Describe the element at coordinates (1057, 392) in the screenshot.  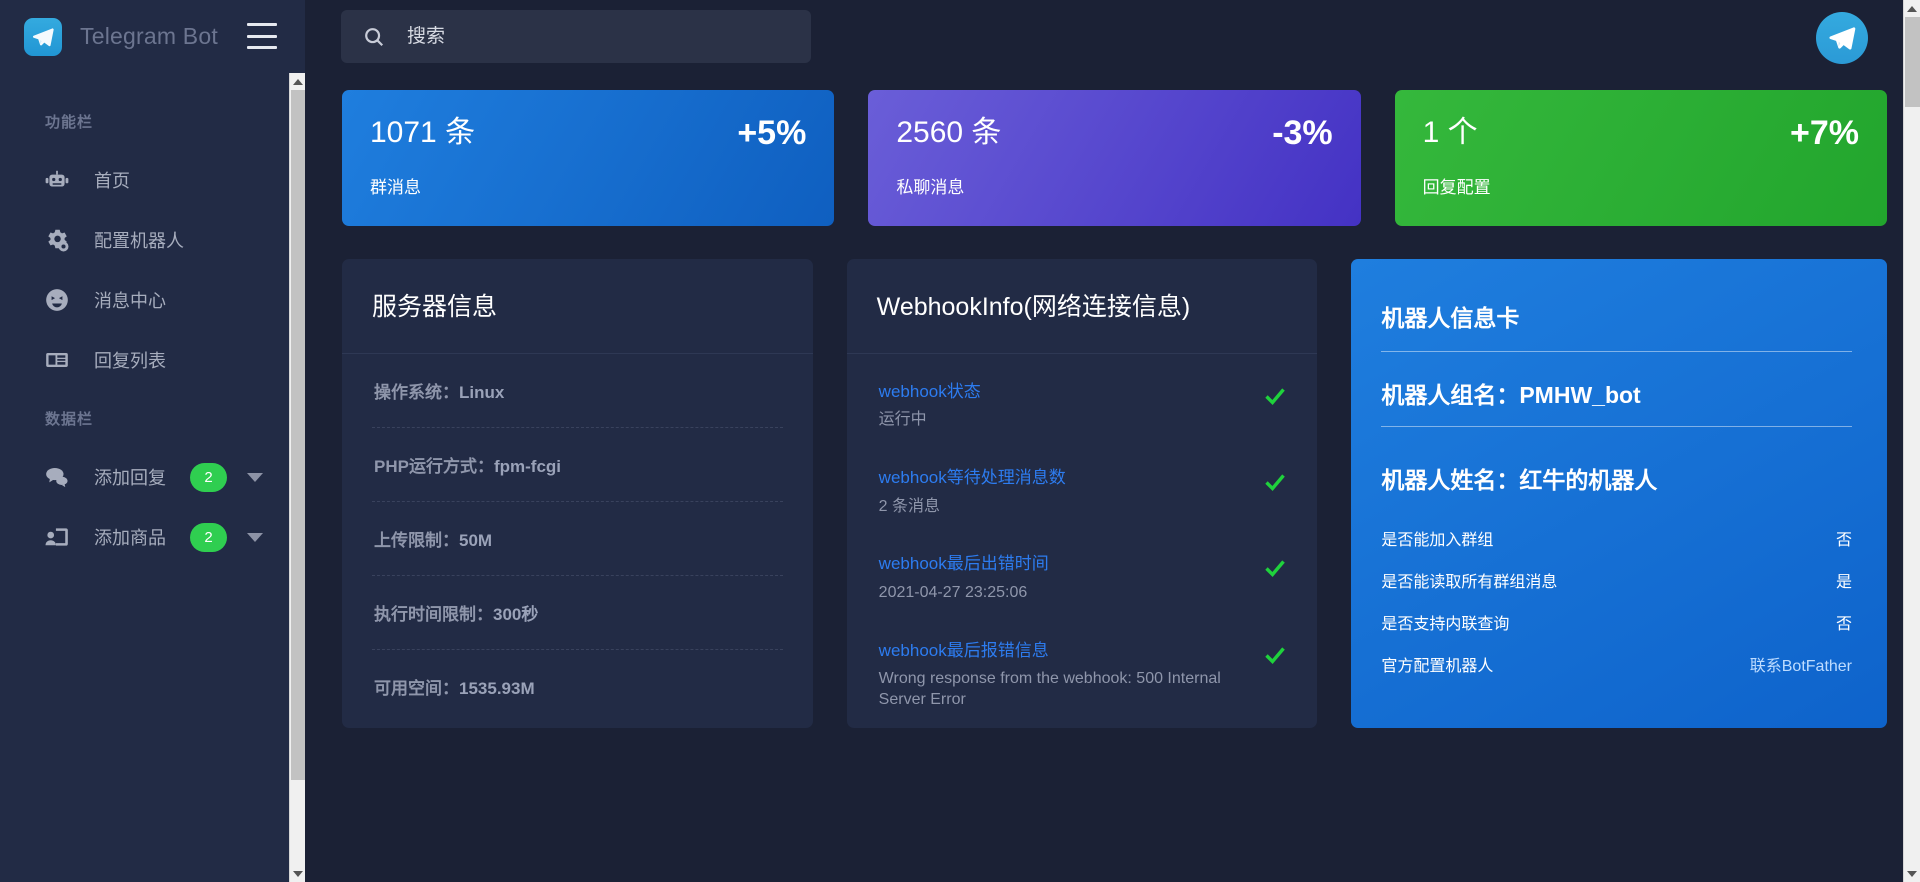
I see `webhook-row-key: webhook状态` at that location.